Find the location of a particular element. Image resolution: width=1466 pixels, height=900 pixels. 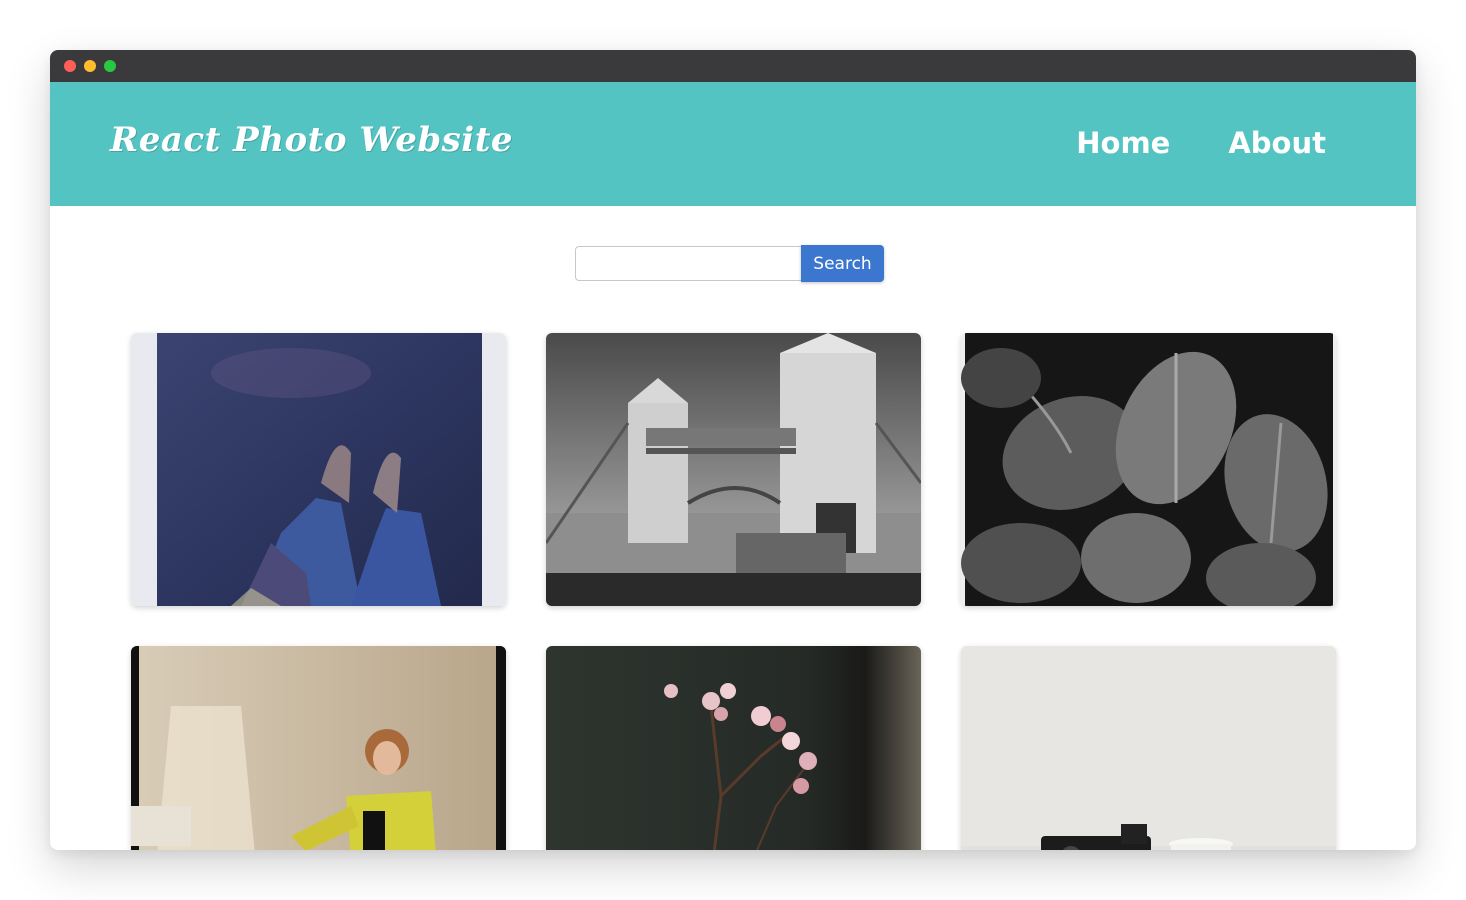

photo-camera-white-image is located at coordinates (1148, 748).